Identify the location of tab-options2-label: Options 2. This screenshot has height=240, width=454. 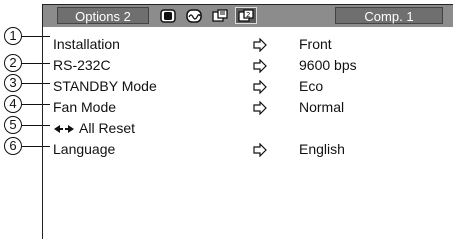
(103, 15).